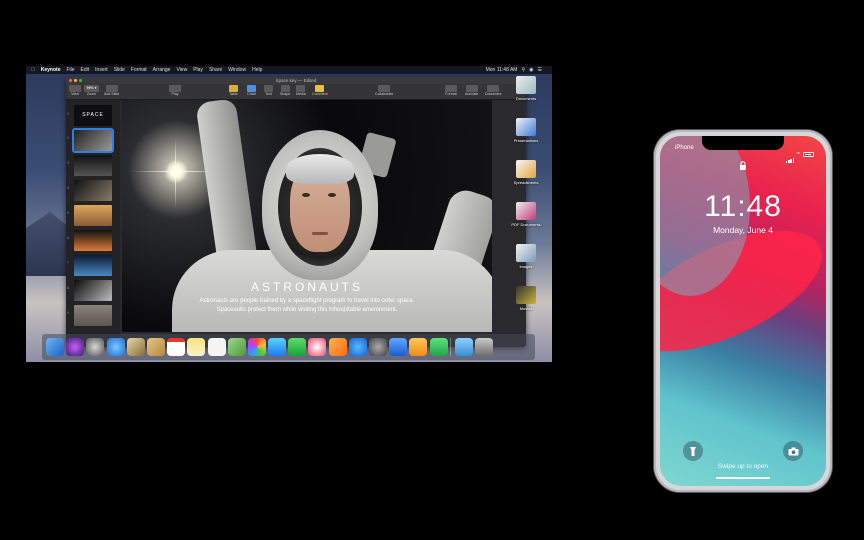 The image size is (864, 540). What do you see at coordinates (175, 91) in the screenshot?
I see `play-button: Play` at bounding box center [175, 91].